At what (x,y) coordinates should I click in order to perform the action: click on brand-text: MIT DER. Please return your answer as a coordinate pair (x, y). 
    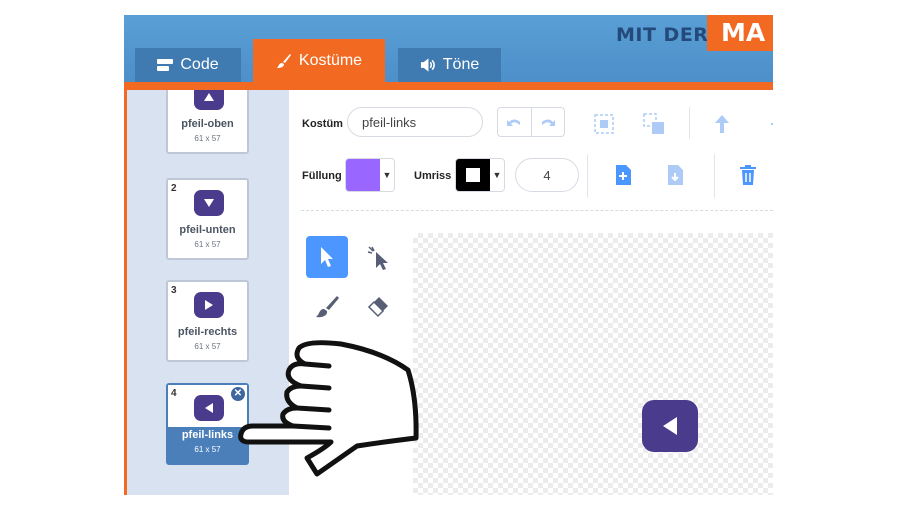
    Looking at the image, I should click on (662, 35).